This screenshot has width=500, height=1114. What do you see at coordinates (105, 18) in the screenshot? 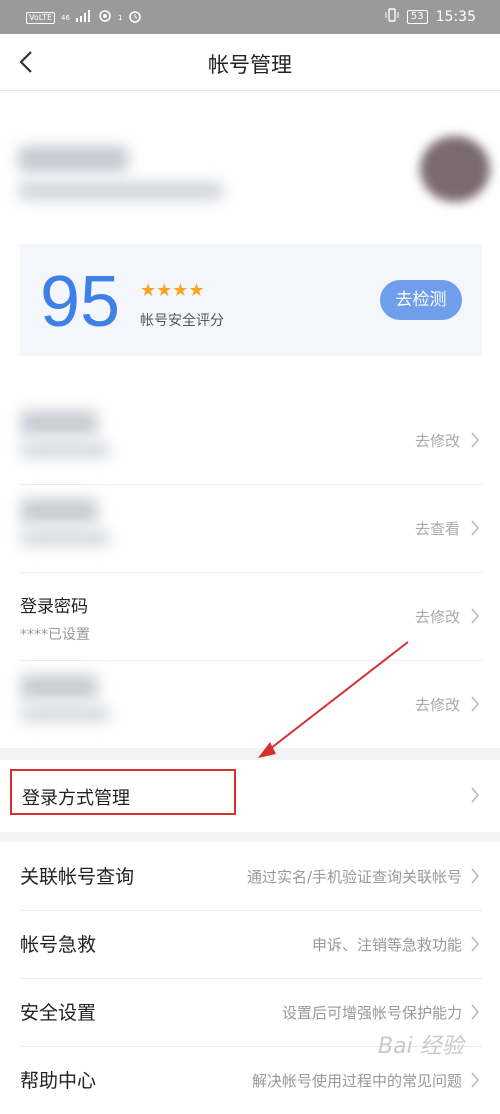
I see `hotspot-icon` at bounding box center [105, 18].